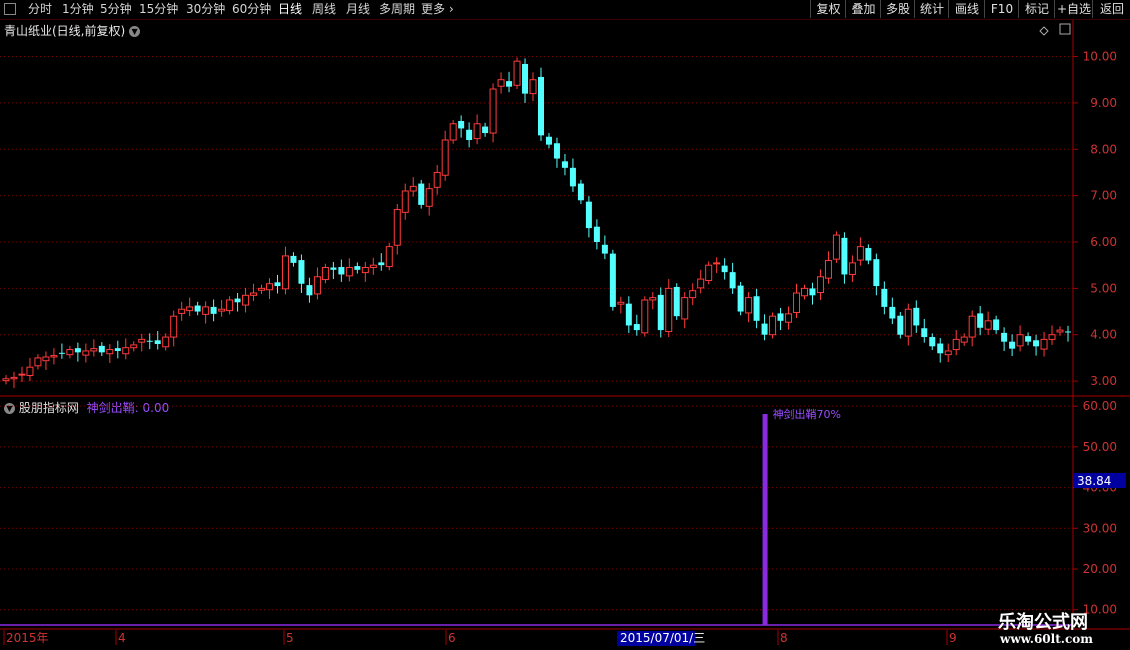 The image size is (1130, 650). I want to click on indicator-peak-label: 神剑出鞘70%, so click(807, 414).